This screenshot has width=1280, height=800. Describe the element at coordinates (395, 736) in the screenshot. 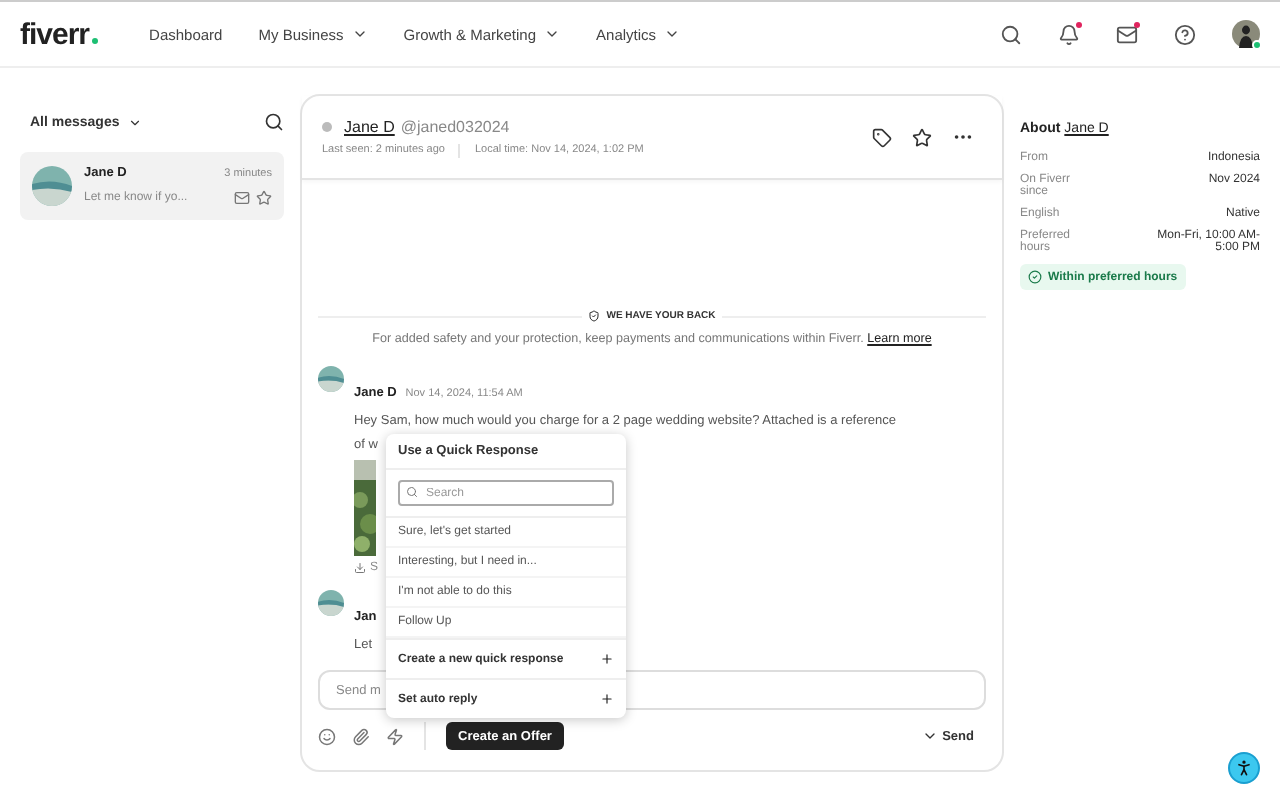

I see `lightning-icon` at that location.